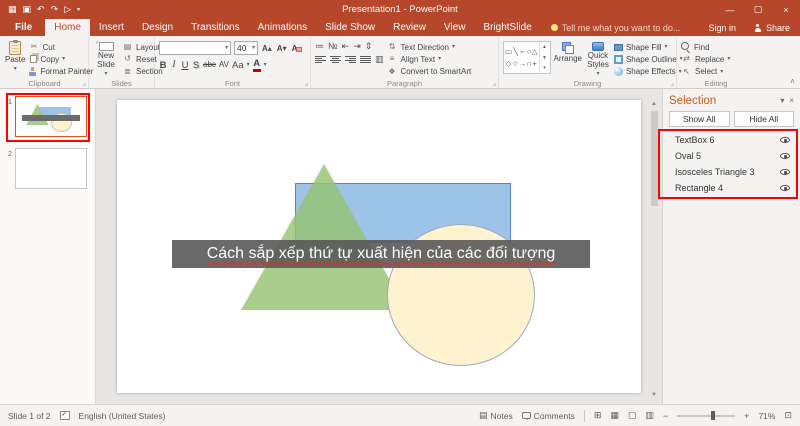 This screenshot has height=426, width=800. Describe the element at coordinates (746, 416) in the screenshot. I see `zoom-in-icon: +` at that location.